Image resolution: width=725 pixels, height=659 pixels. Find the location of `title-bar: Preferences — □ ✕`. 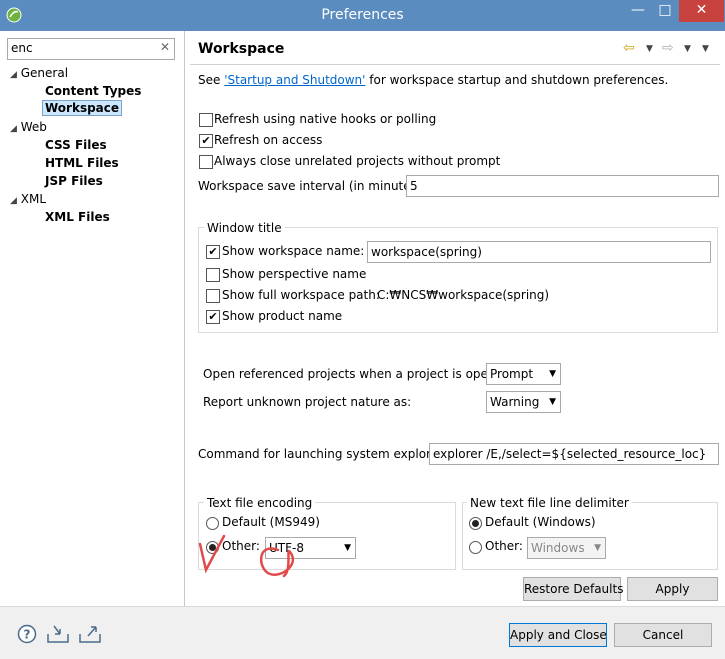

title-bar: Preferences — □ ✕ is located at coordinates (362, 15).